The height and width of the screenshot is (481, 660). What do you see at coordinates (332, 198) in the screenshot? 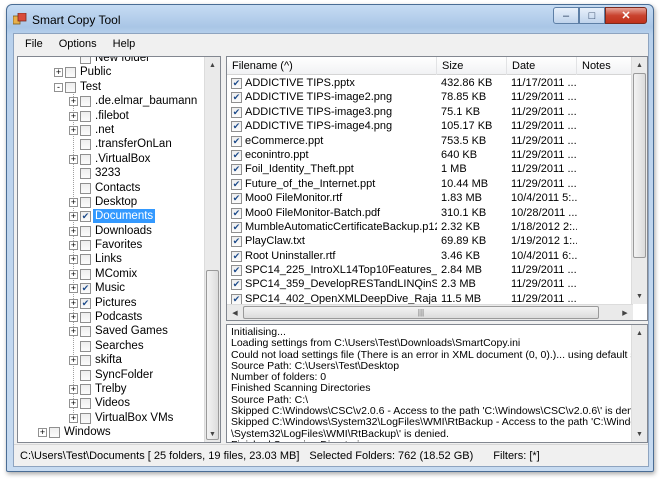
I see `file-name-cell: ✔ Moo0 FileMonitor.rtf` at bounding box center [332, 198].